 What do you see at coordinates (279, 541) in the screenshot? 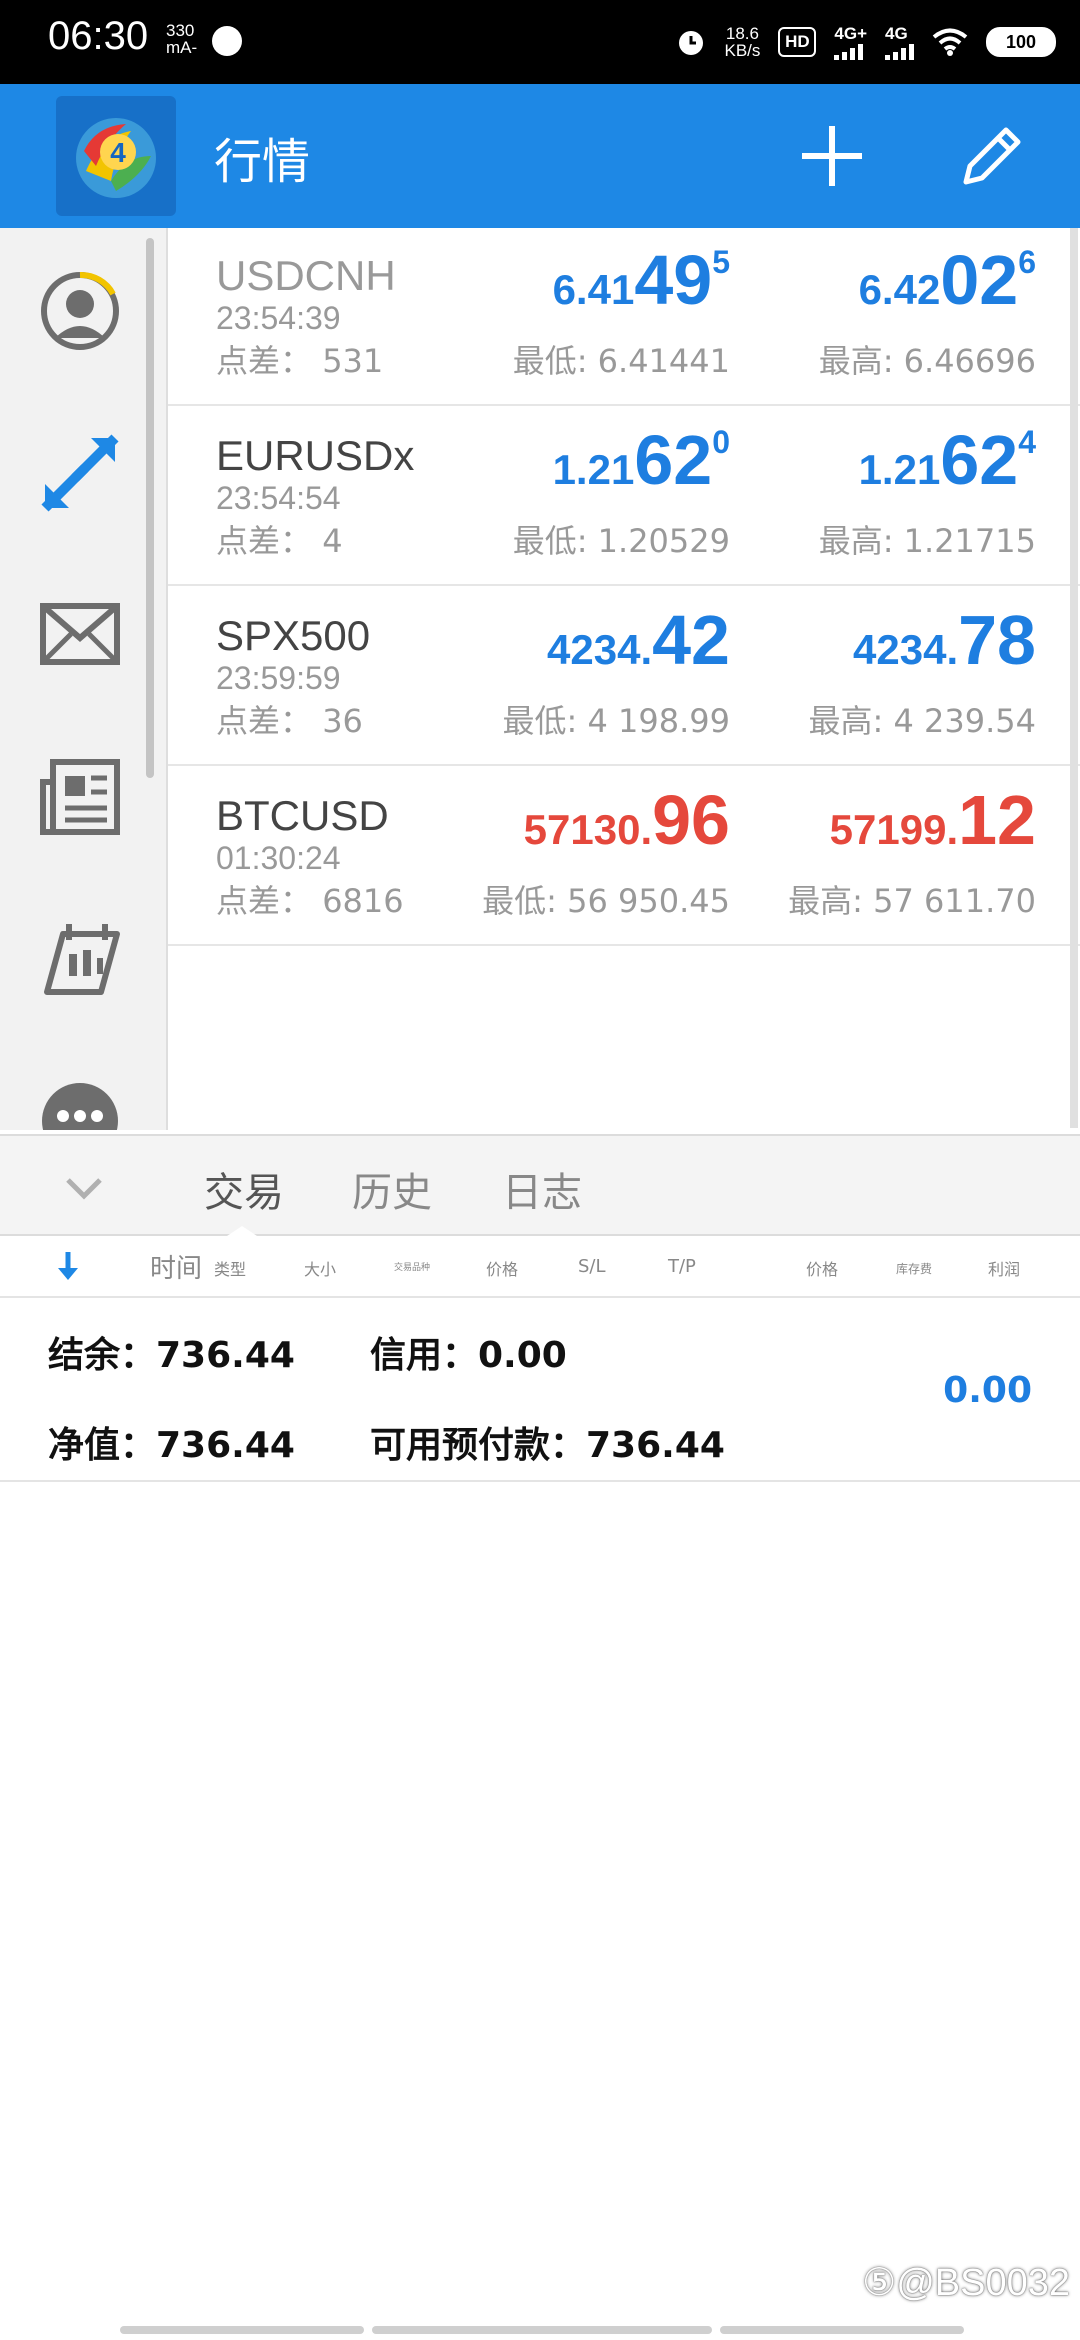
I see `quote-spread: 点差： 4` at bounding box center [279, 541].